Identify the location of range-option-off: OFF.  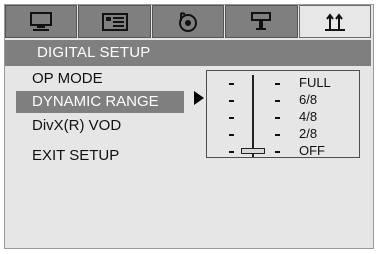
(312, 150).